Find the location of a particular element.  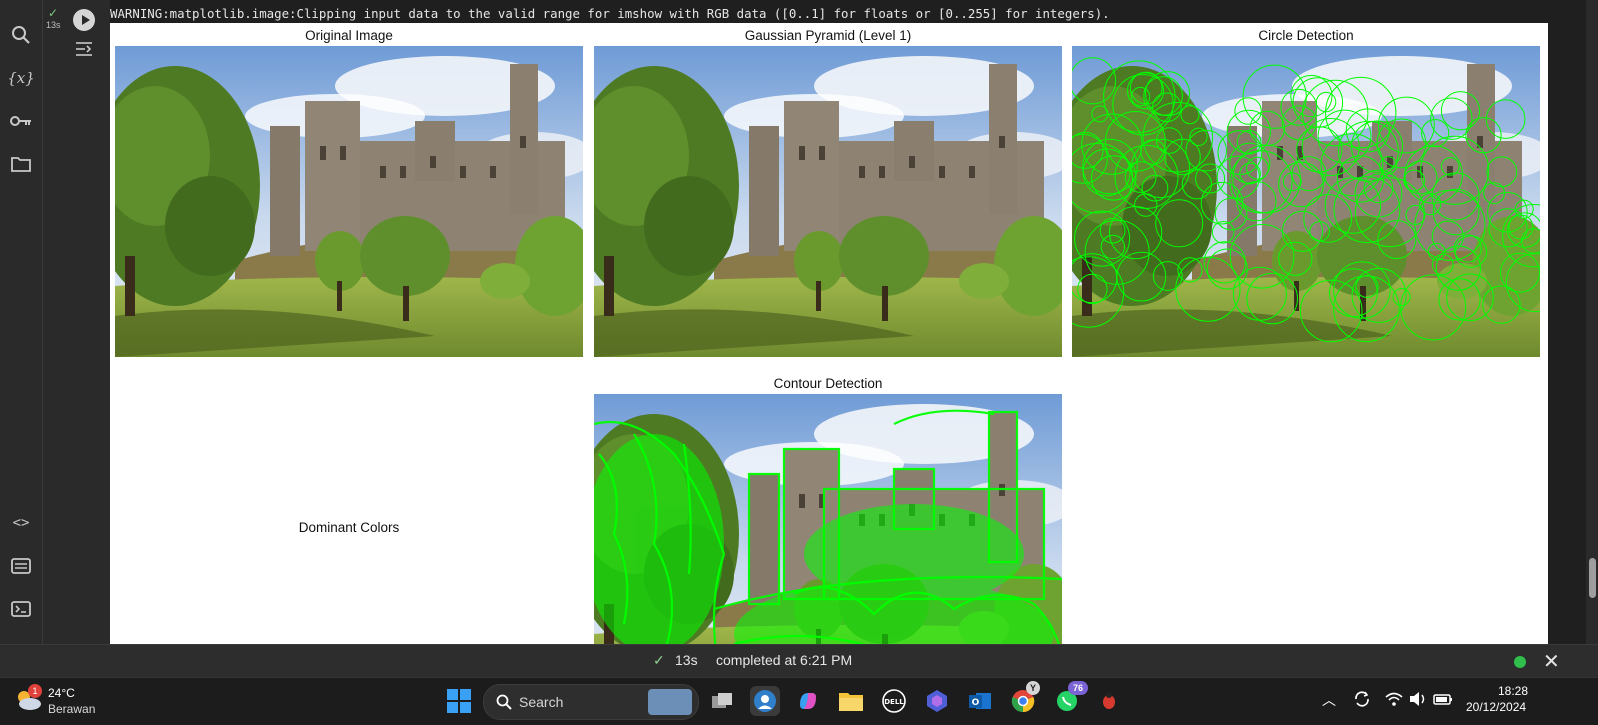

weather-icon: 1 is located at coordinates (28, 698).